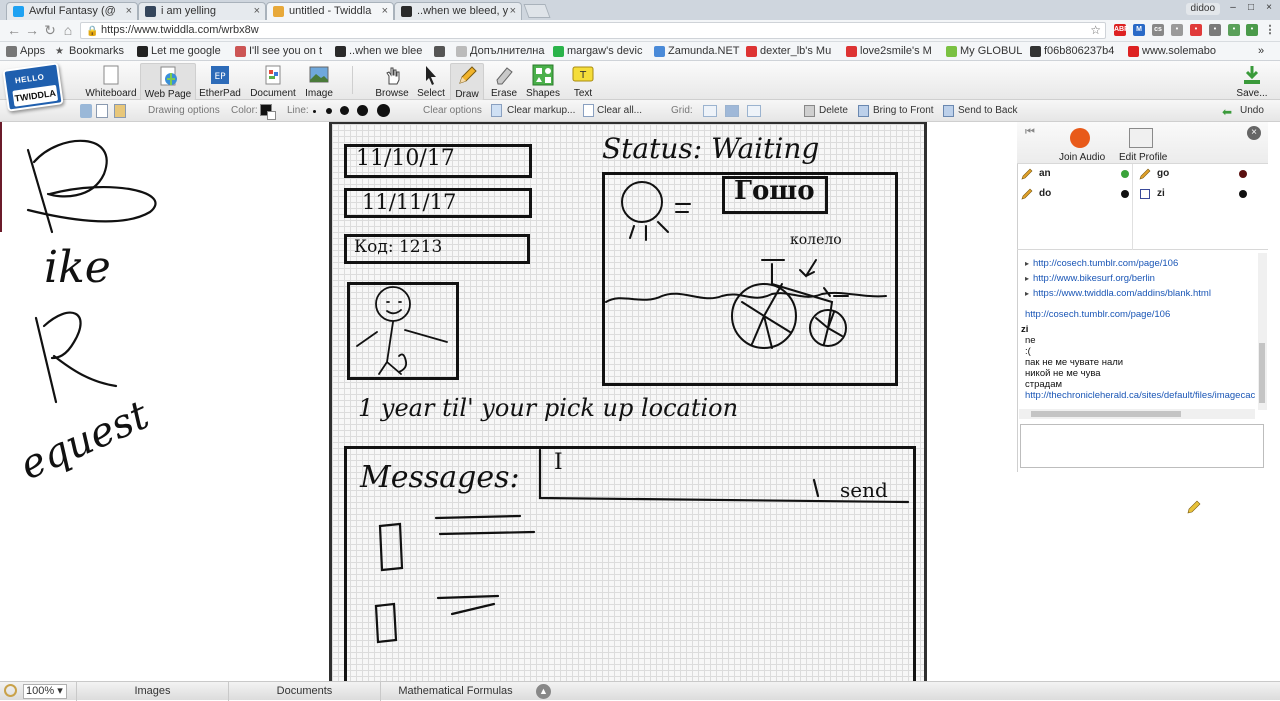 The width and height of the screenshot is (1280, 701). I want to click on user-row: zi, so click(1194, 194).